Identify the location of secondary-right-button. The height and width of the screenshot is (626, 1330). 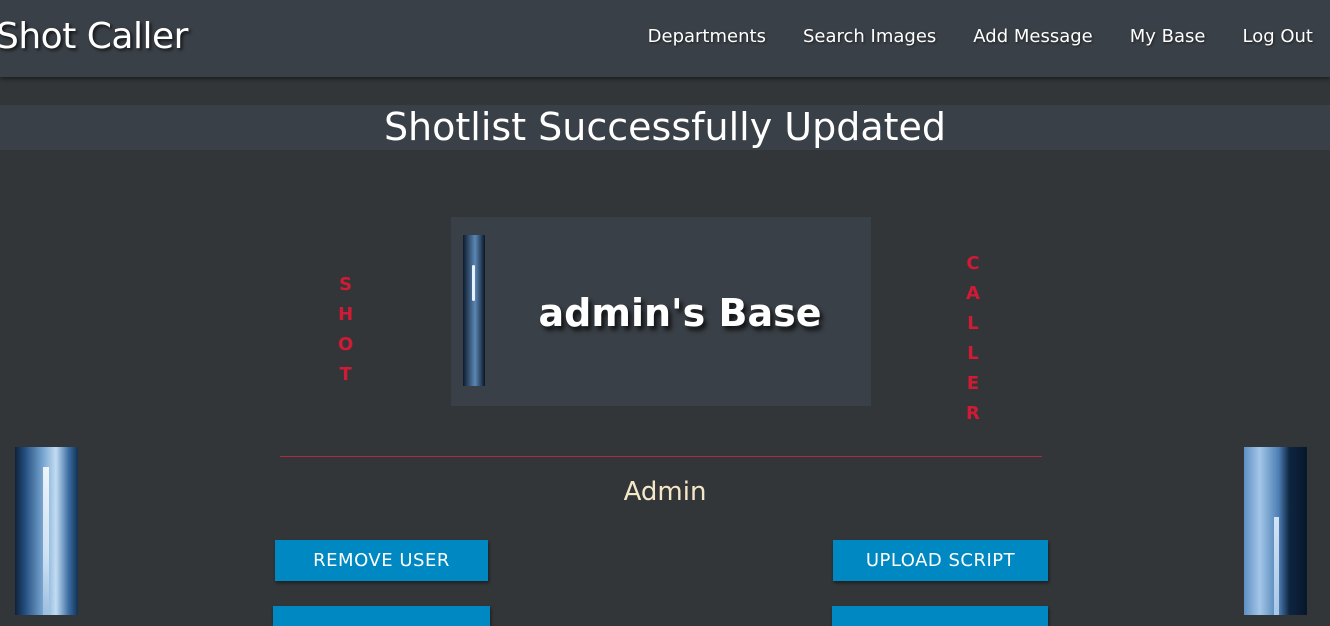
(940, 616).